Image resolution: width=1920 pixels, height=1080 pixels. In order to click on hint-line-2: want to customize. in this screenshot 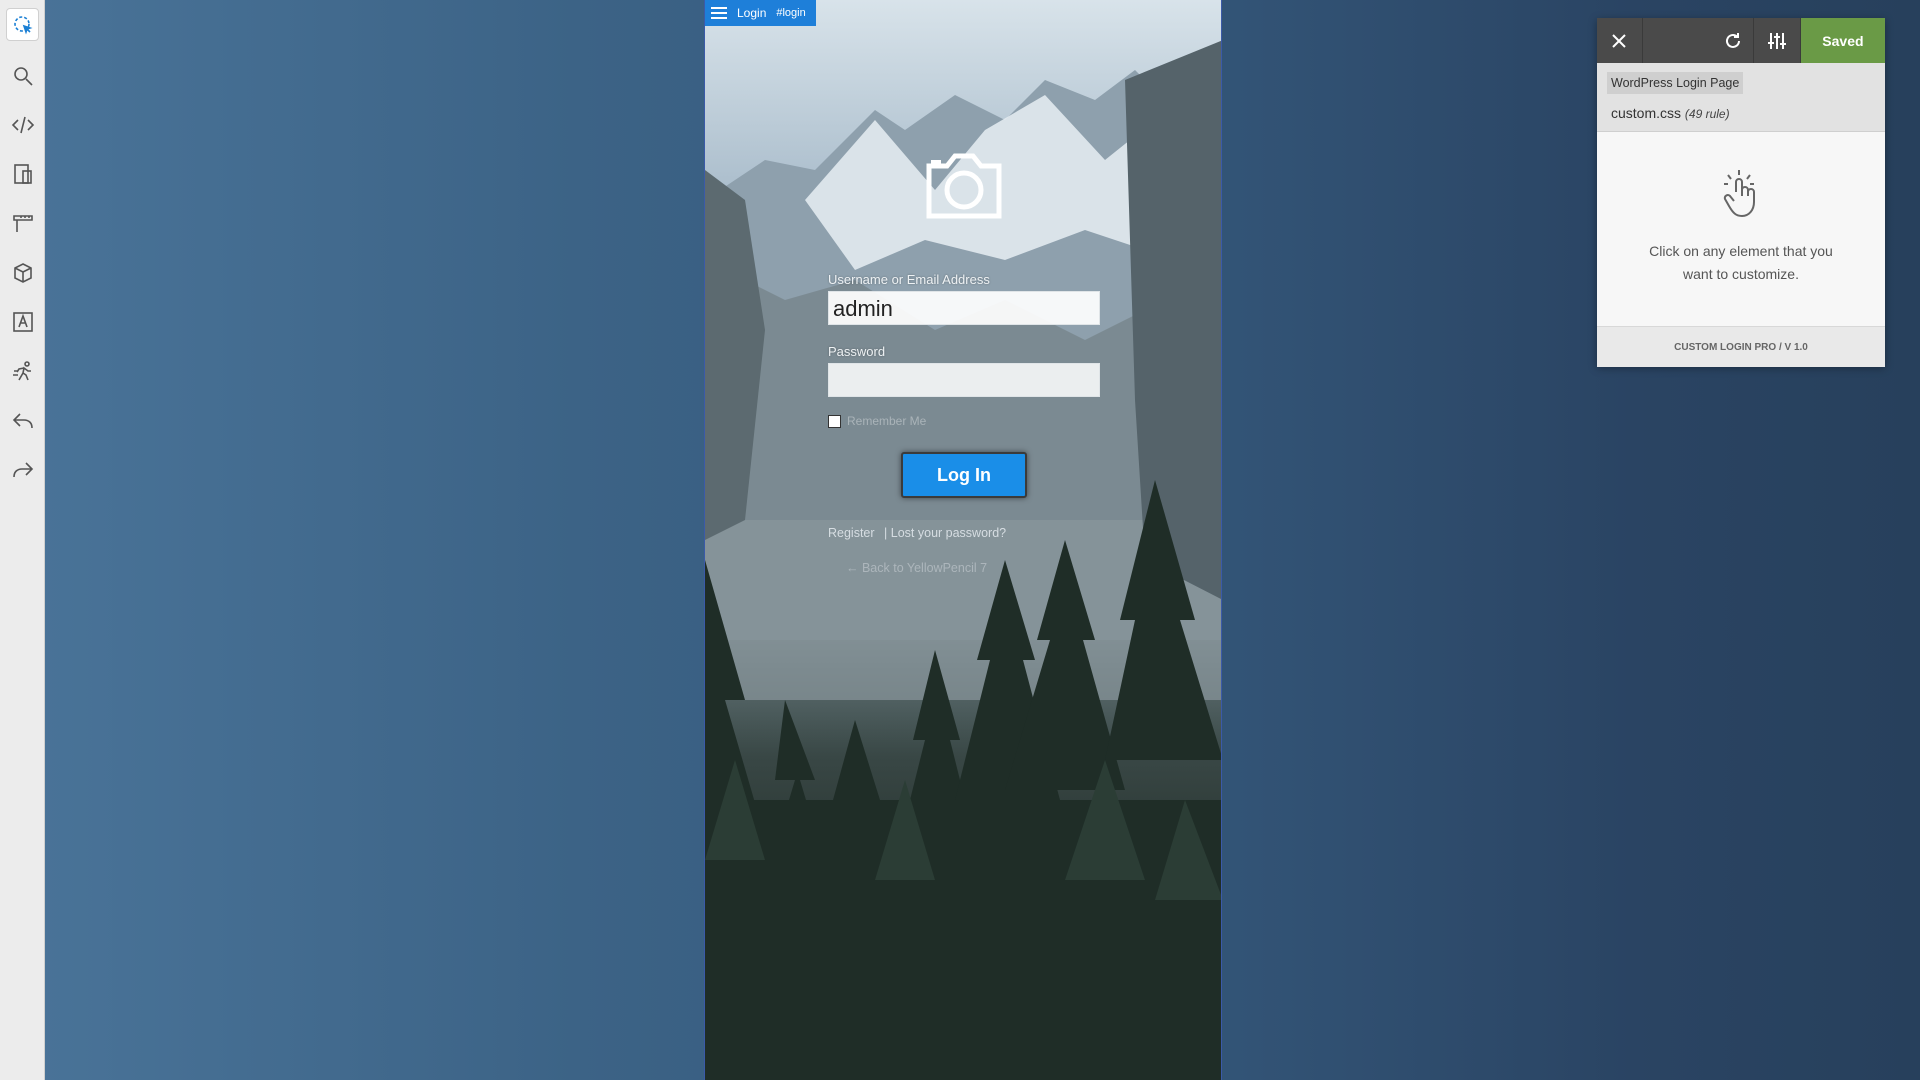, I will do `click(1741, 274)`.